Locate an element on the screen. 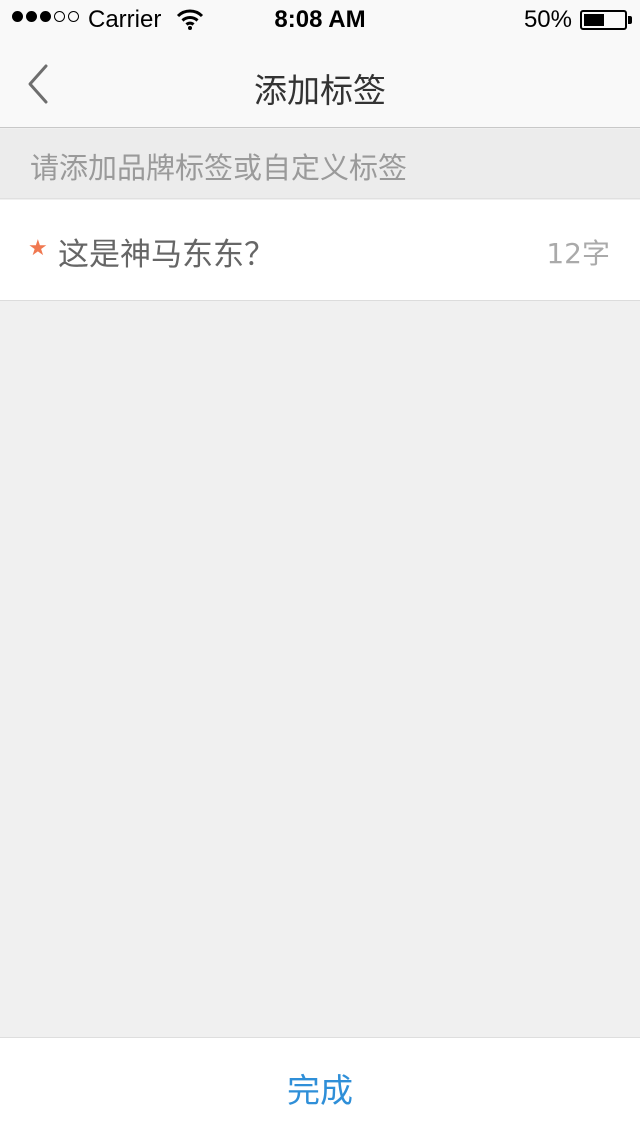 This screenshot has width=640, height=1136. character-counter: 12字 is located at coordinates (578, 253).